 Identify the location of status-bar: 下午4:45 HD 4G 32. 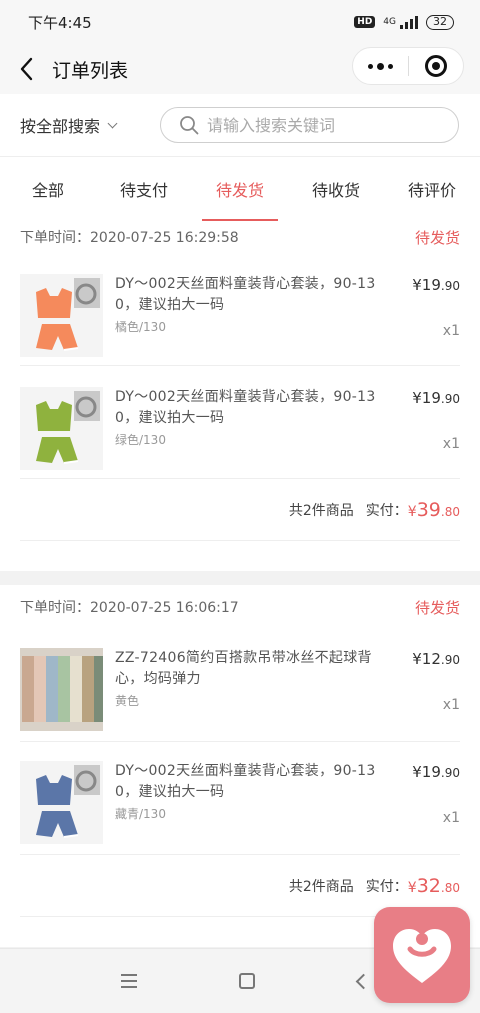
(240, 22).